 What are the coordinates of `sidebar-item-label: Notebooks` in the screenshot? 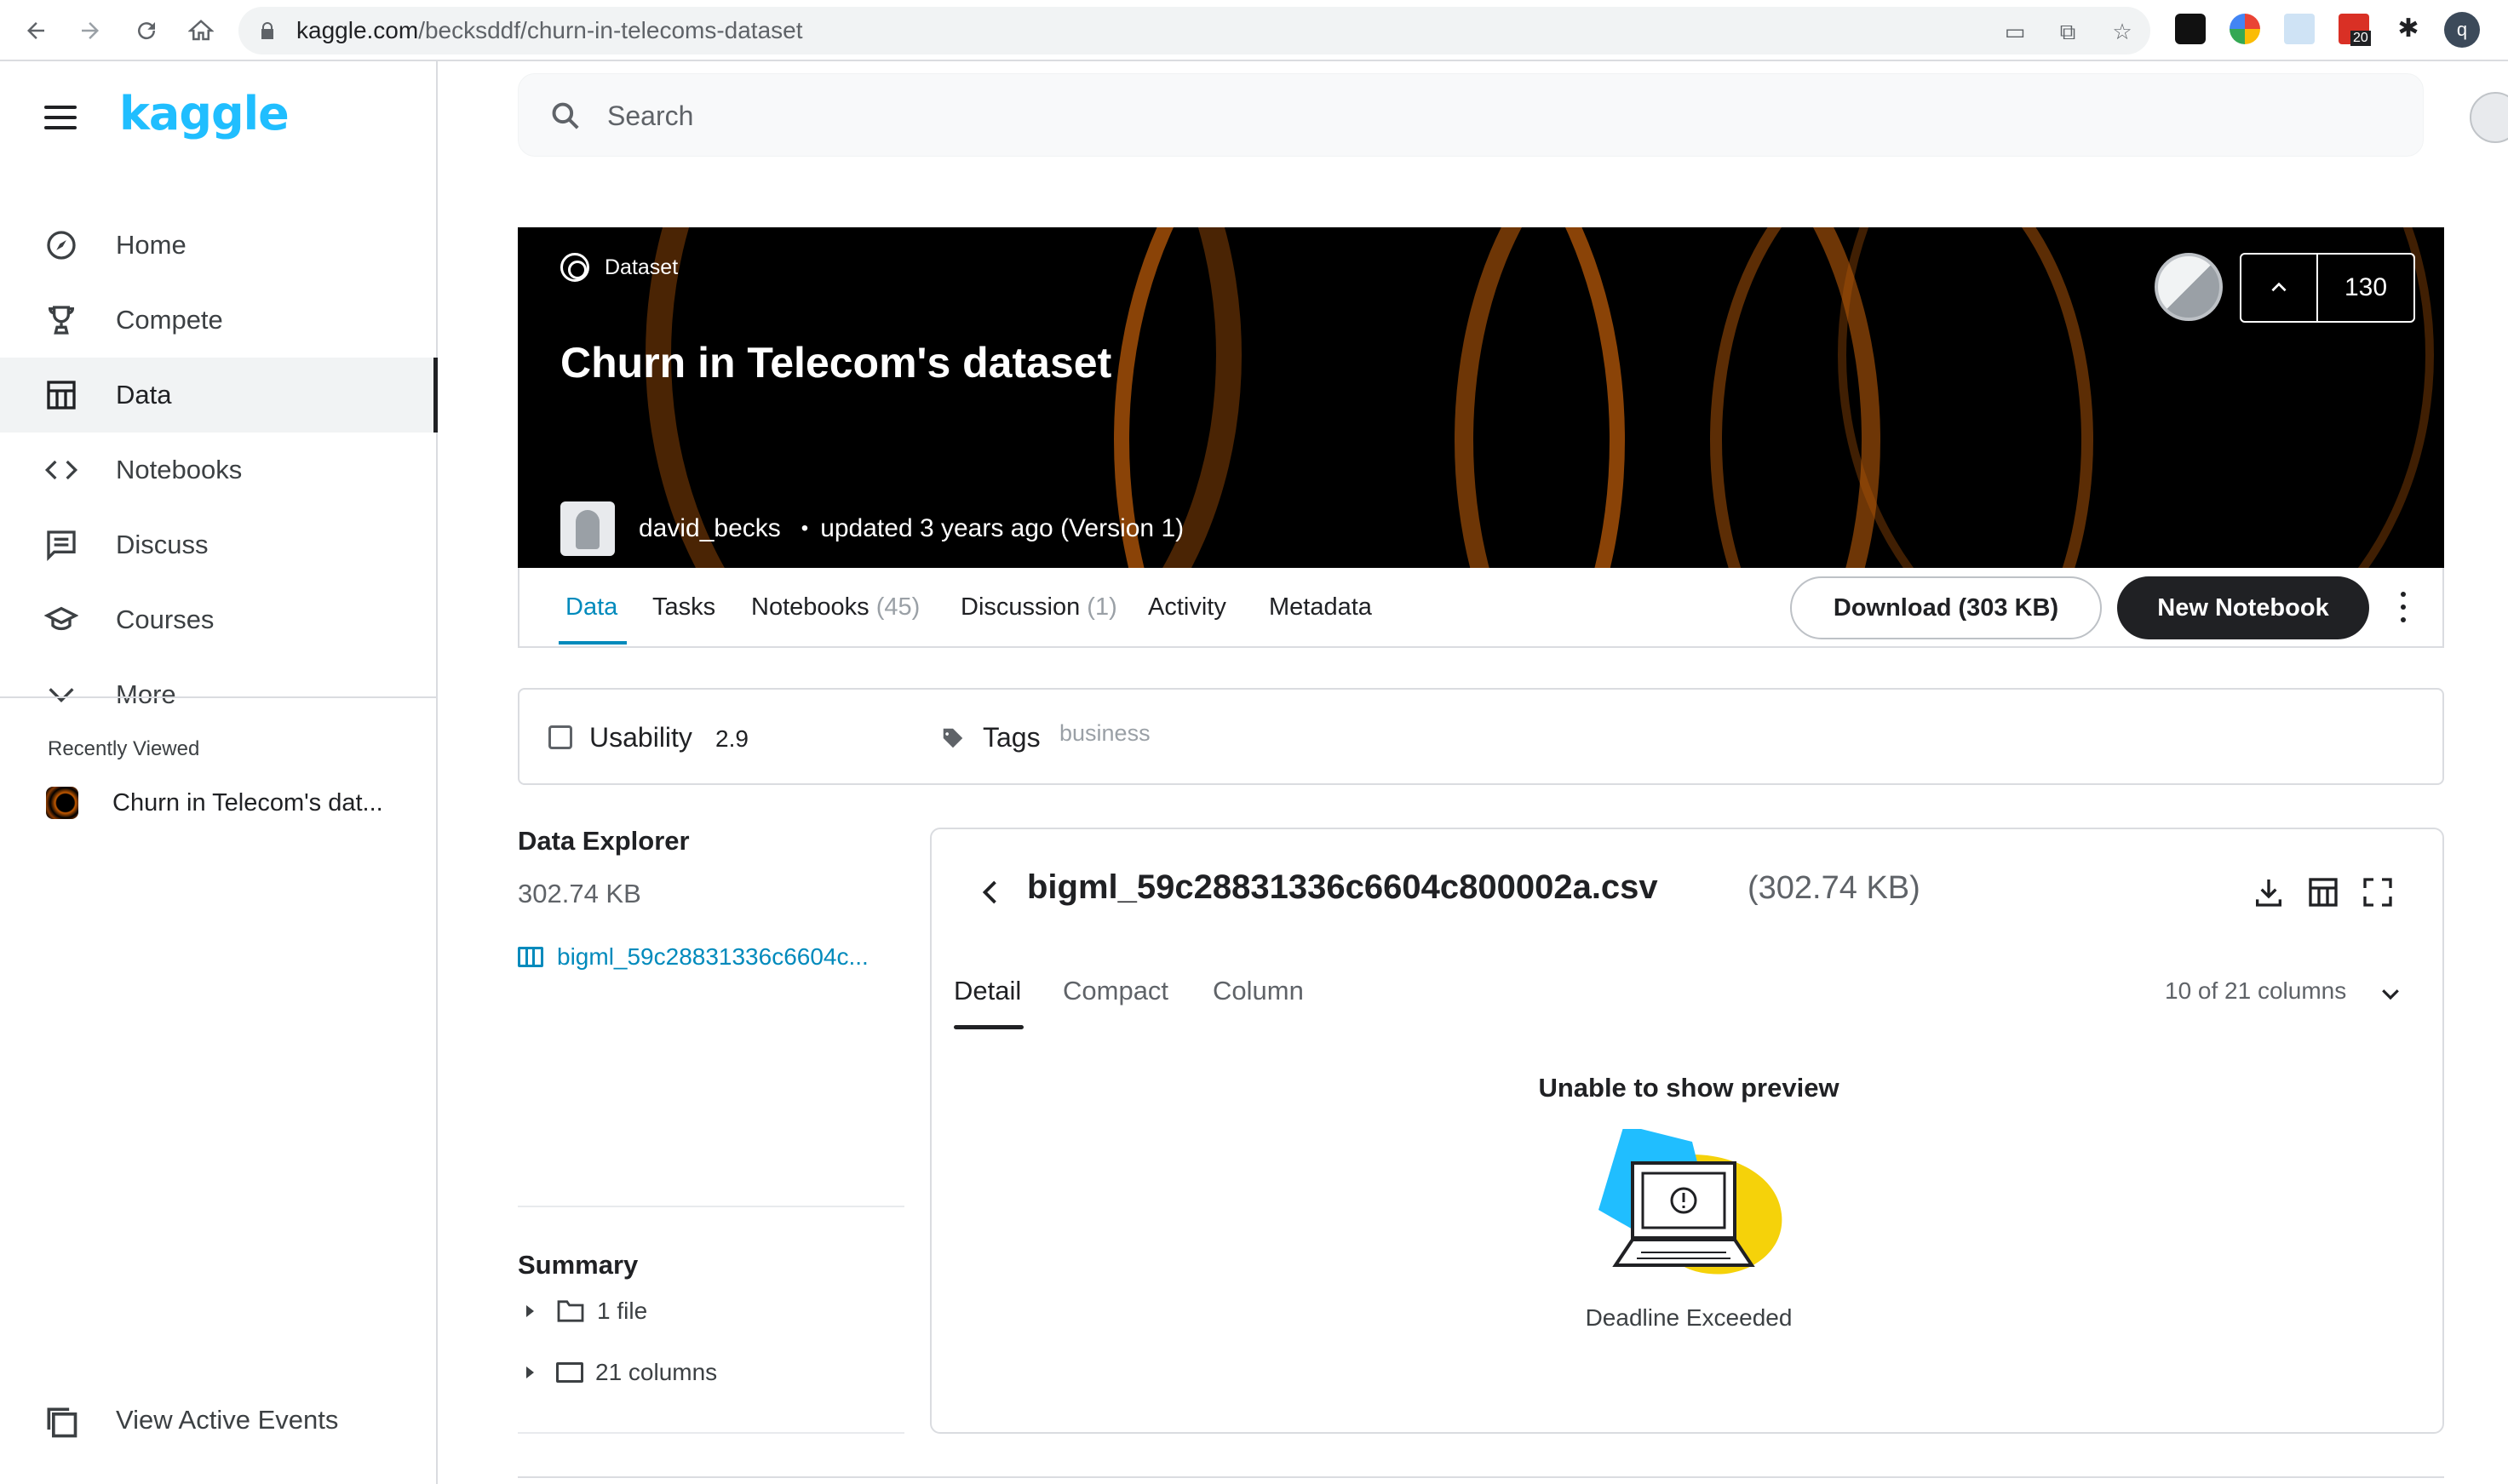 It's located at (179, 469).